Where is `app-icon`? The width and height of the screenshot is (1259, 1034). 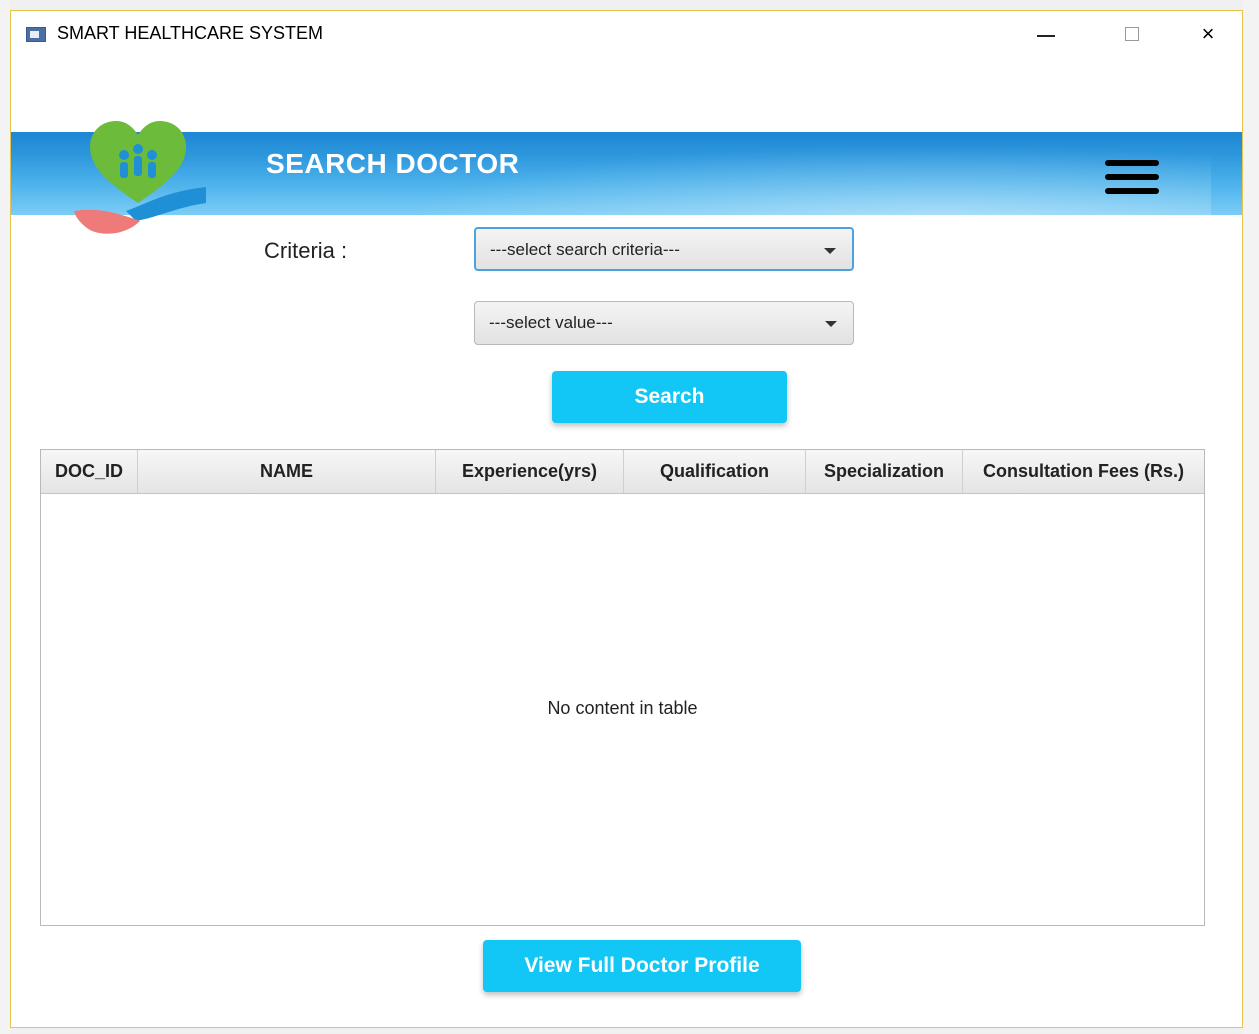 app-icon is located at coordinates (36, 34).